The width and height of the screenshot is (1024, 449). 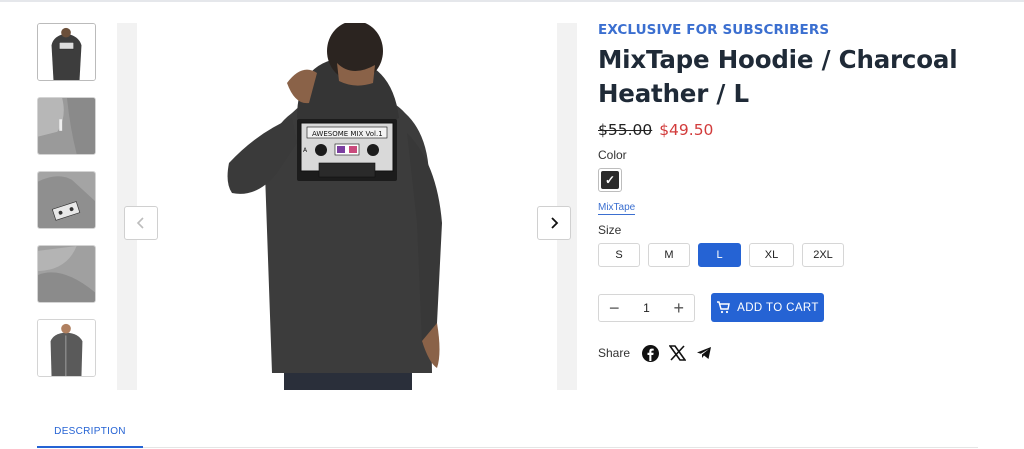 What do you see at coordinates (66, 52) in the screenshot?
I see `thumbnail-hoodie-back` at bounding box center [66, 52].